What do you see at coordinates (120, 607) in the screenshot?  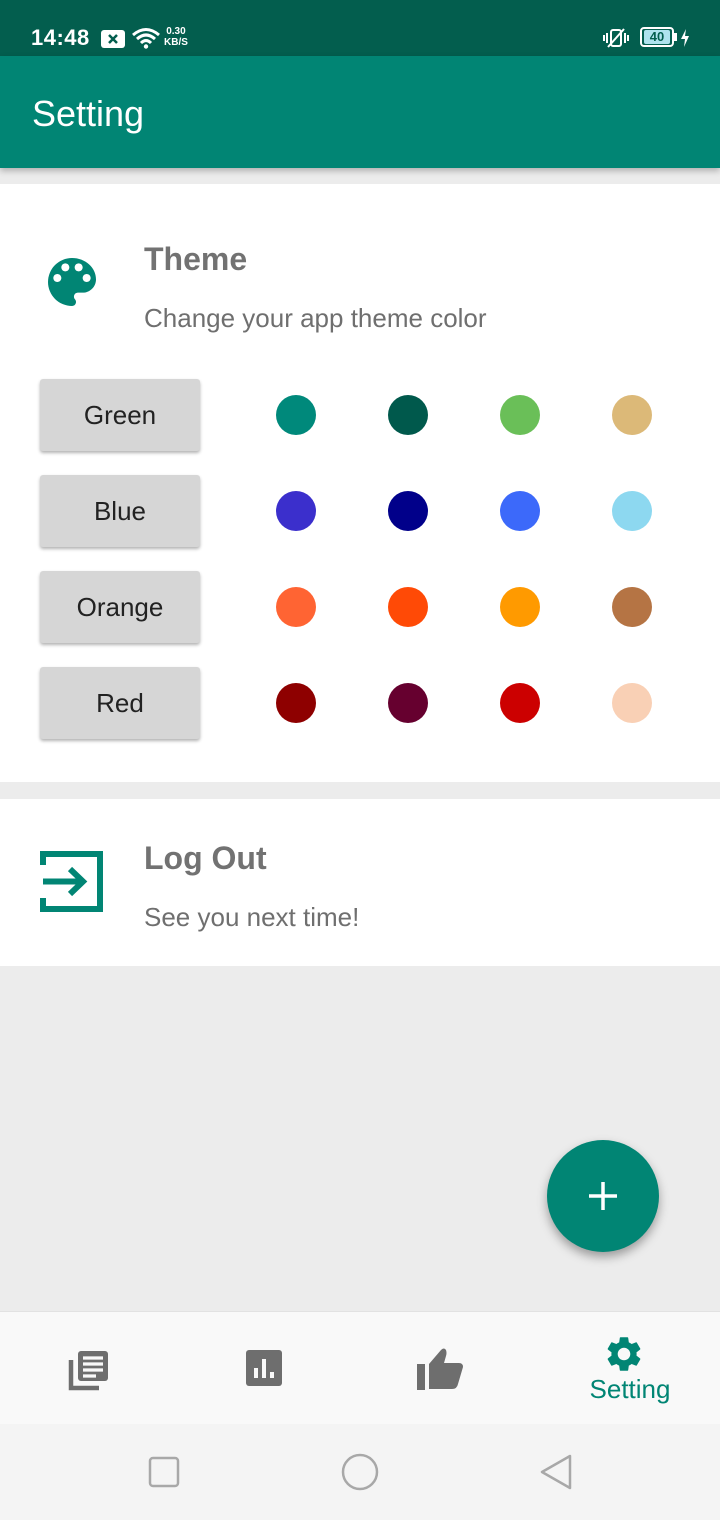 I see `theme-button-orange: Orange` at bounding box center [120, 607].